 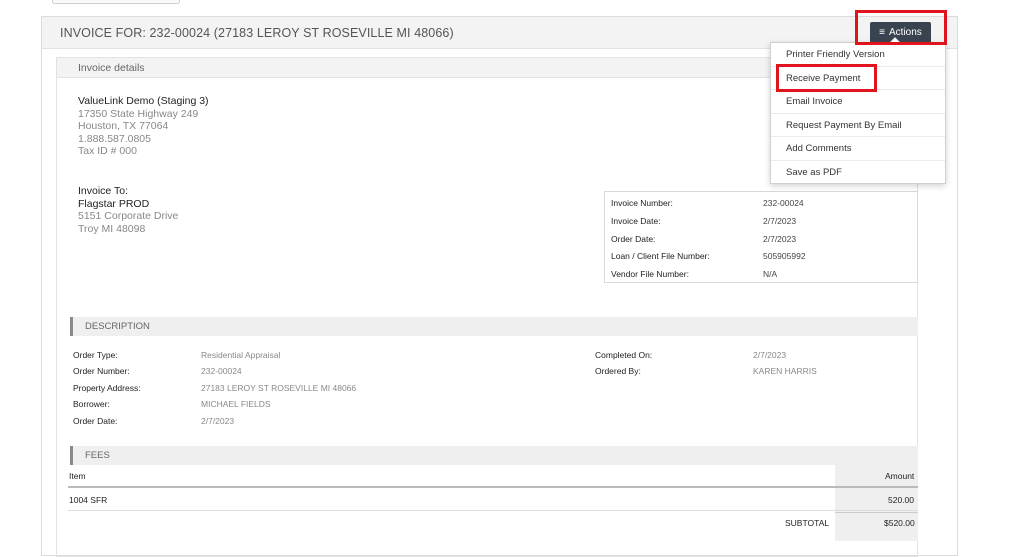 What do you see at coordinates (780, 239) in the screenshot?
I see `order-date-value: 2/7/2023` at bounding box center [780, 239].